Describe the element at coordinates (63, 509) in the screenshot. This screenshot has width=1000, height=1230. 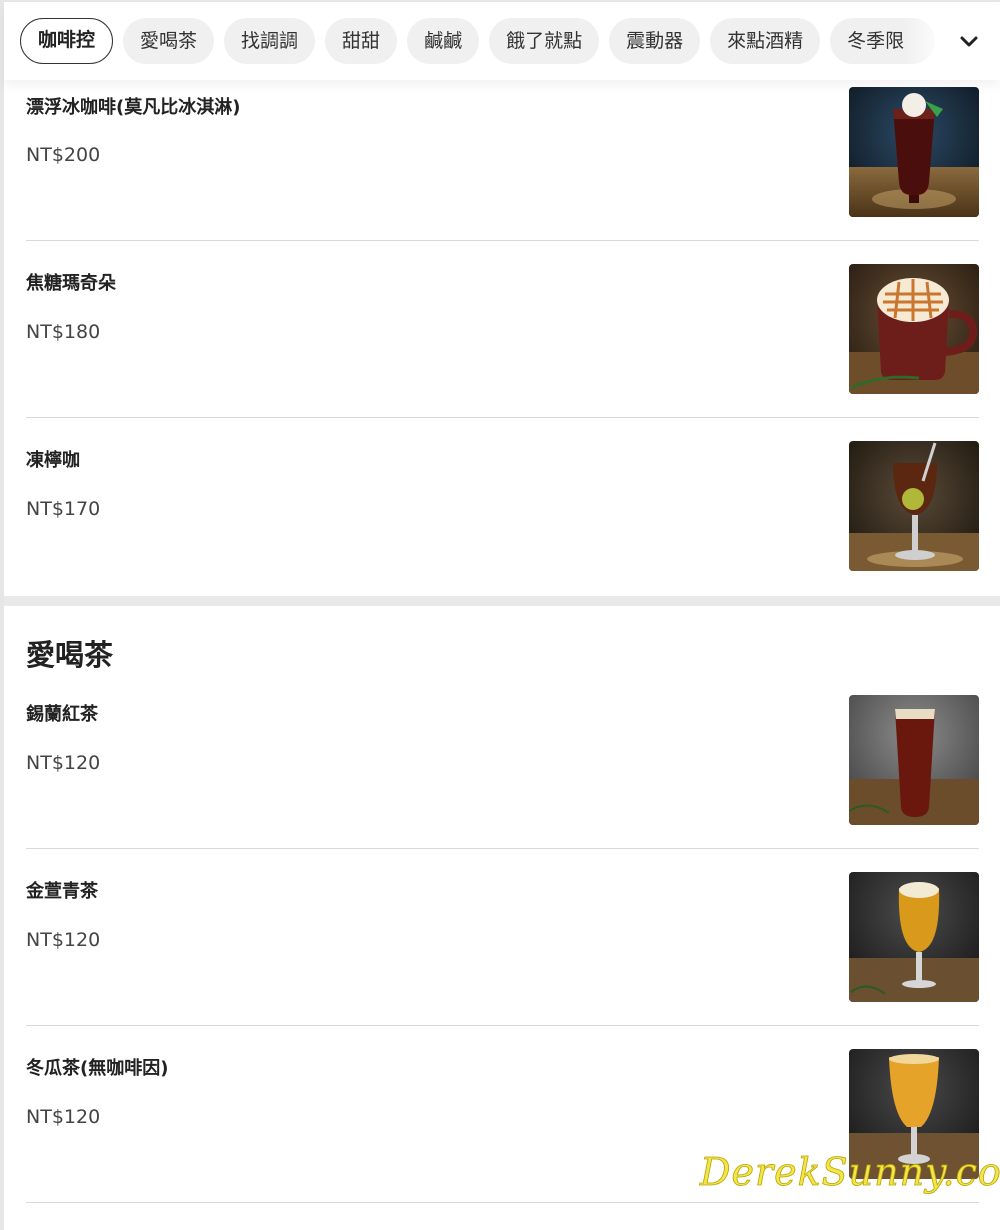
I see `item-price: NT$170` at that location.